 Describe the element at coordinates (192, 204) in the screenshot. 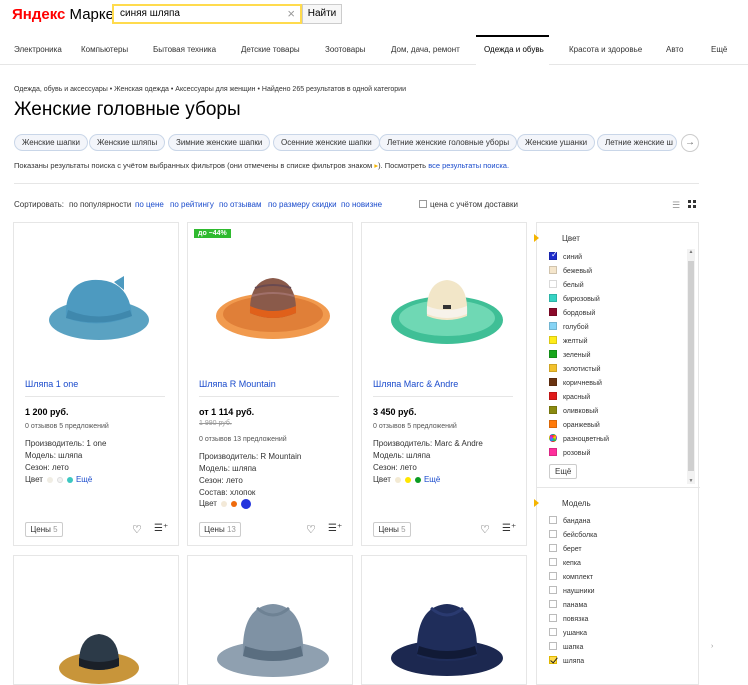

I see `sort-rating: по рейтингу` at that location.